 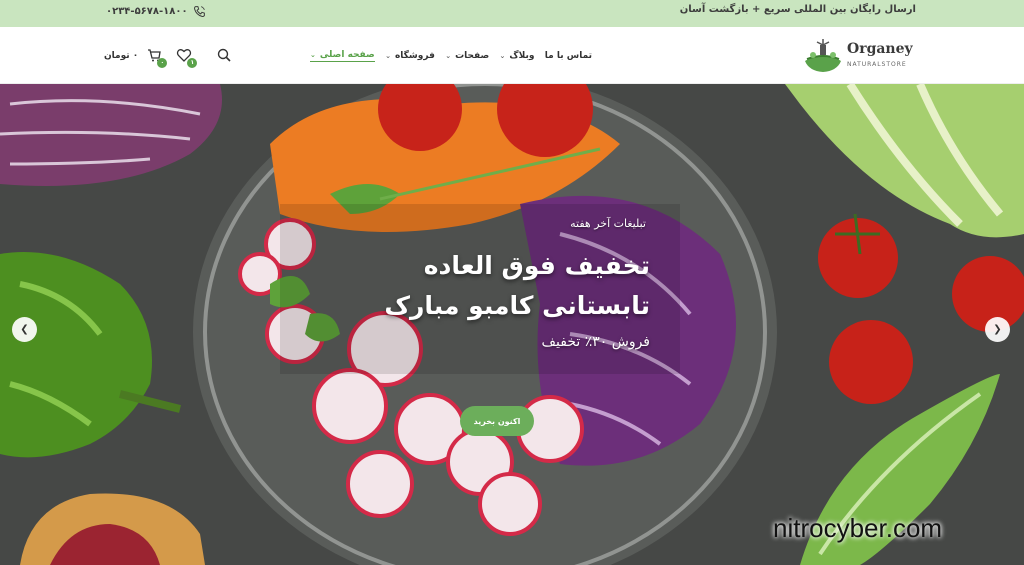 I want to click on wishlist-count-badge: ۱, so click(x=192, y=62).